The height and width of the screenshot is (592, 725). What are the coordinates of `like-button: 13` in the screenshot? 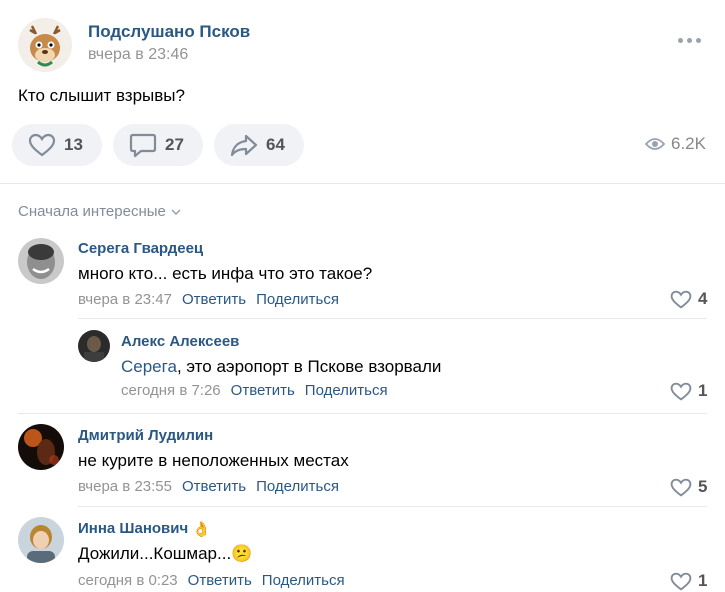 It's located at (57, 145).